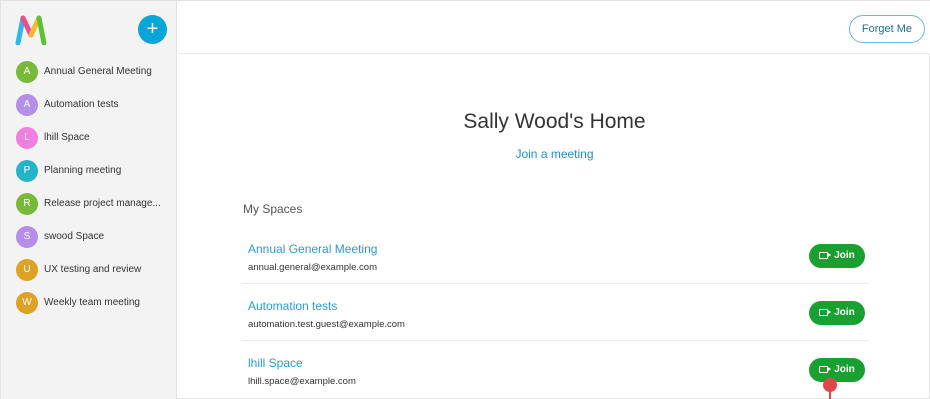 The width and height of the screenshot is (930, 399). I want to click on space-title-link: Automation tests, so click(292, 306).